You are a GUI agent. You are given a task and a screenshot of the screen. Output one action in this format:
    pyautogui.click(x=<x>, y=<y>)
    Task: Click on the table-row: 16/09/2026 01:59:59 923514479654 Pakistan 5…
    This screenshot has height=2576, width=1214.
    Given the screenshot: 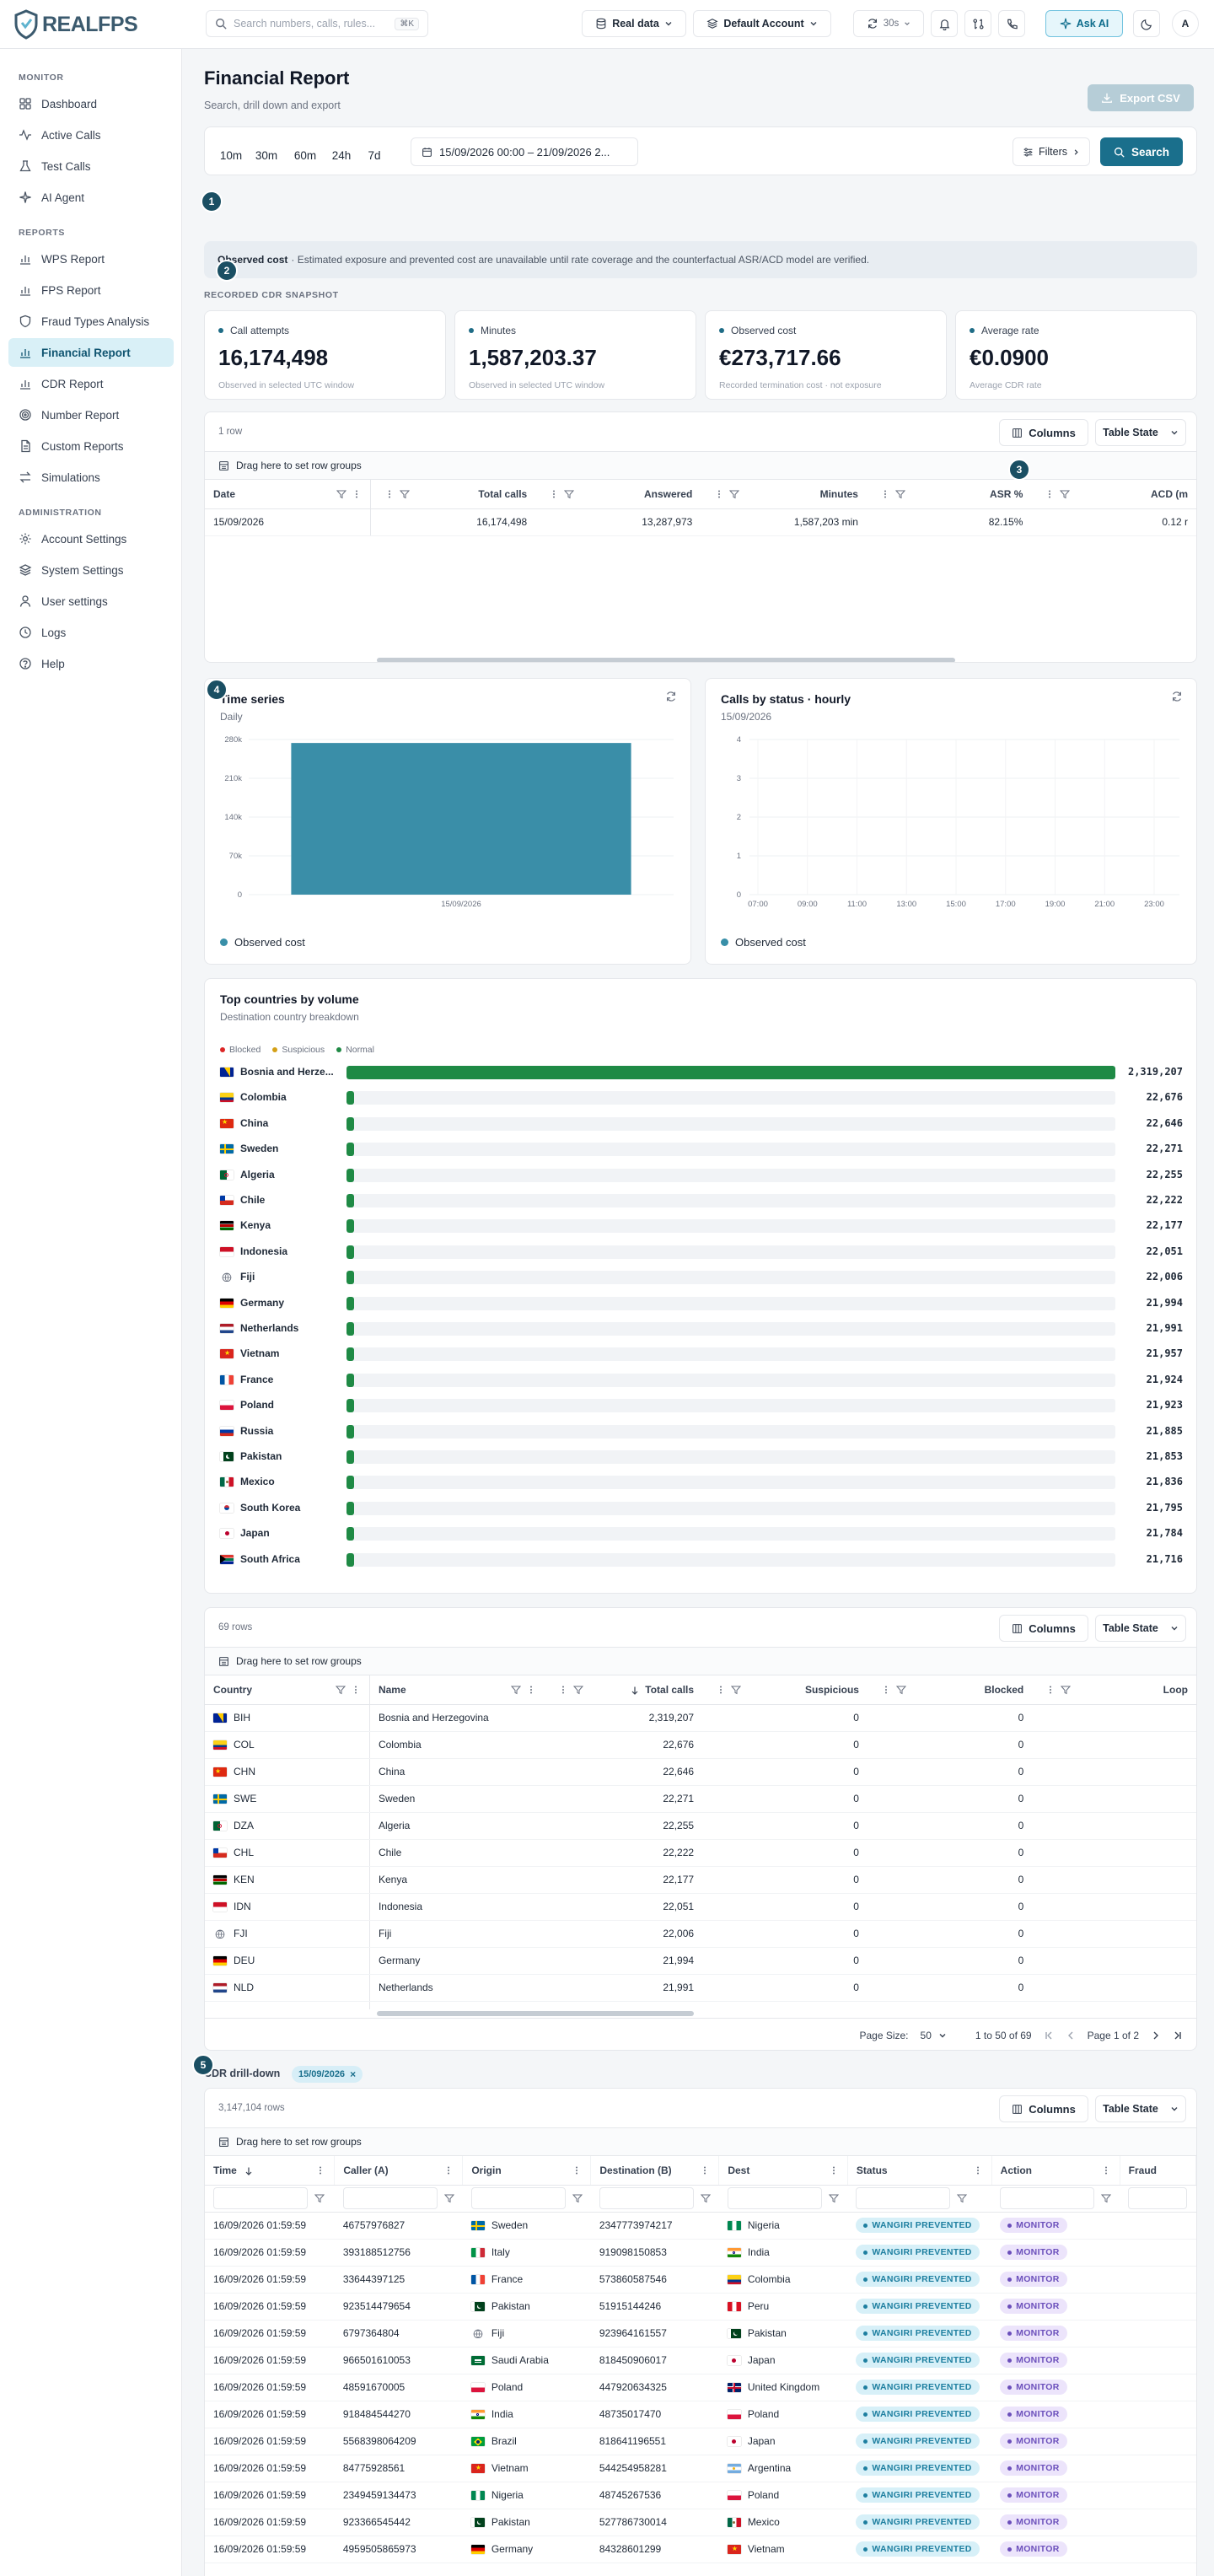 What is the action you would take?
    pyautogui.click(x=700, y=2307)
    